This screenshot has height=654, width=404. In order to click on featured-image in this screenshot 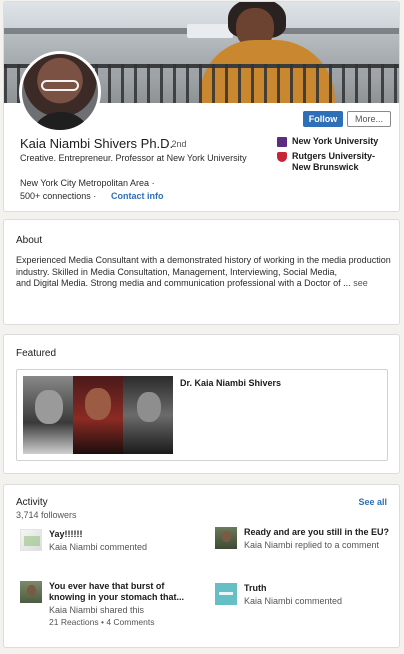, I will do `click(98, 415)`.